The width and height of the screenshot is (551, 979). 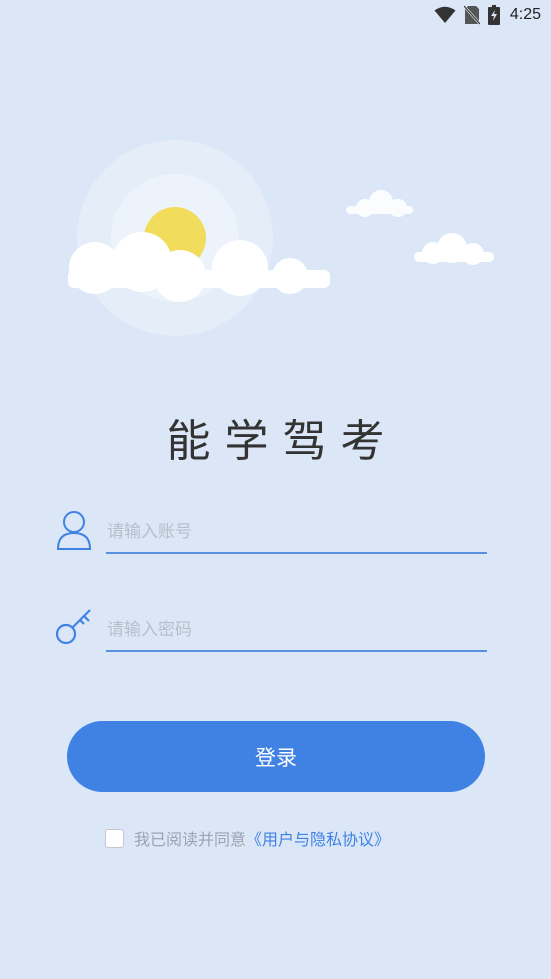 I want to click on password-input, so click(x=296, y=631).